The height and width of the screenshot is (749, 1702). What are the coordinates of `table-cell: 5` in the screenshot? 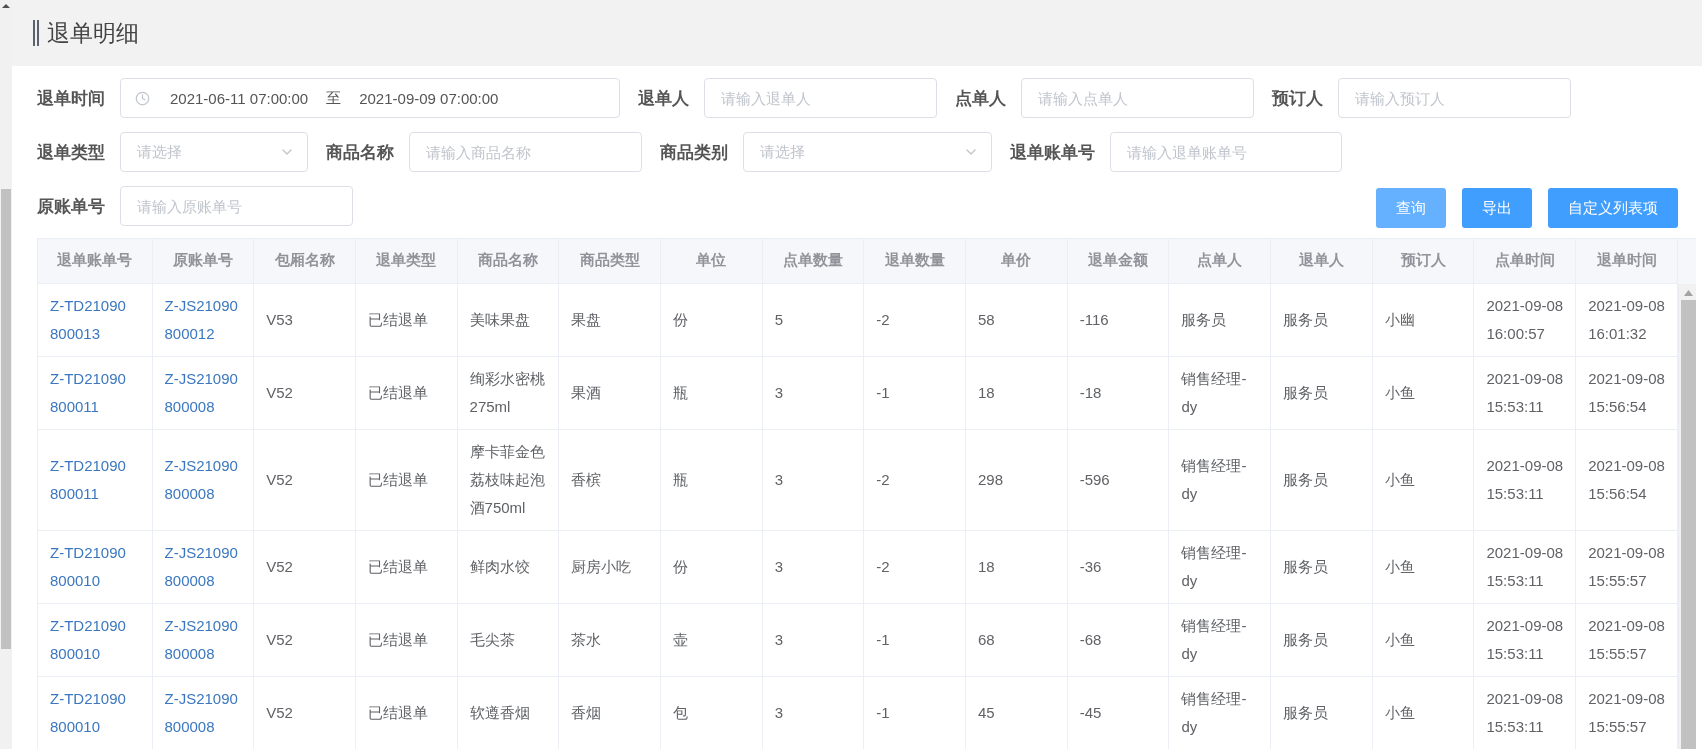 It's located at (813, 319).